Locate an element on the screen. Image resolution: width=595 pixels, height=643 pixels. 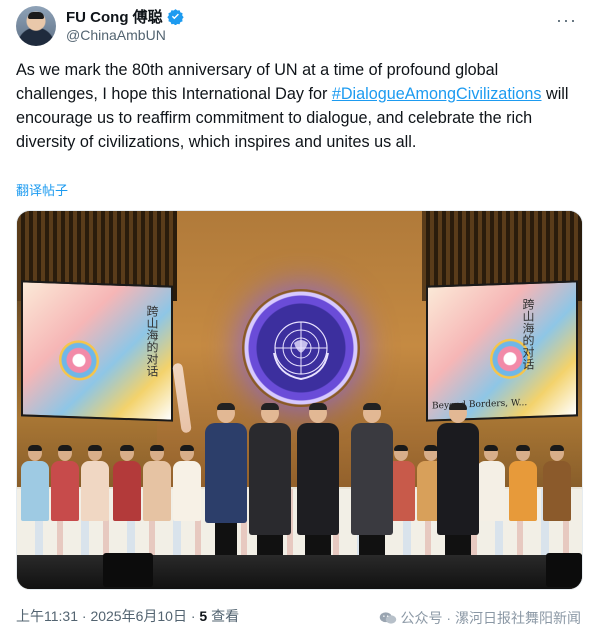
avatar is located at coordinates (36, 26).